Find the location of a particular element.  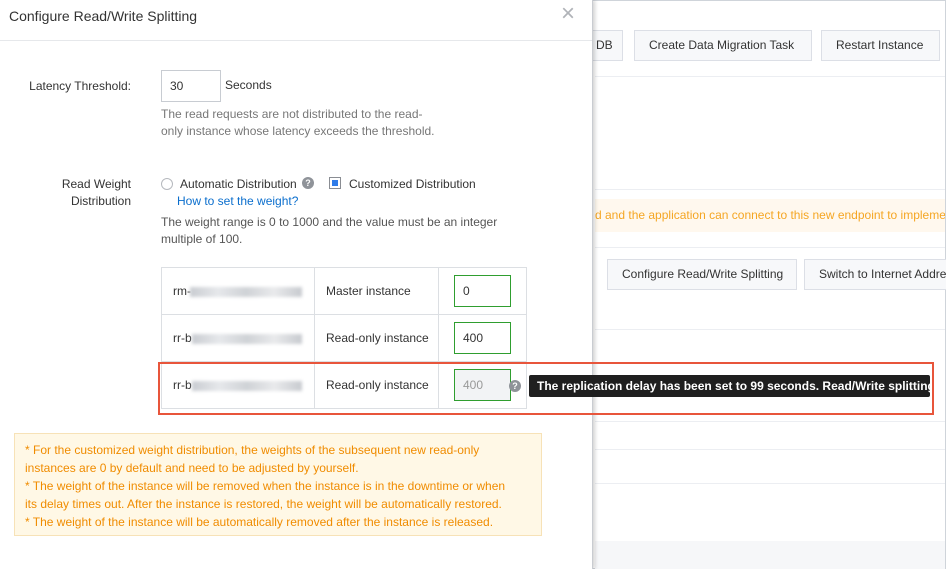

restart-instance-button: Restart Instance is located at coordinates (880, 45).